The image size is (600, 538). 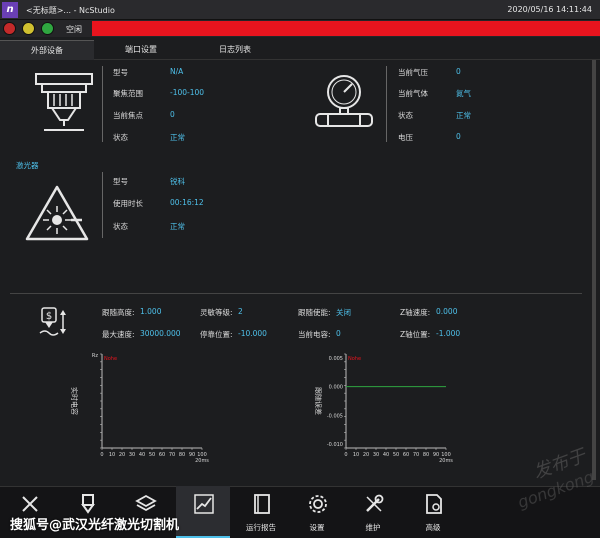 I want to click on park-position-value: -10.000, so click(x=252, y=333).